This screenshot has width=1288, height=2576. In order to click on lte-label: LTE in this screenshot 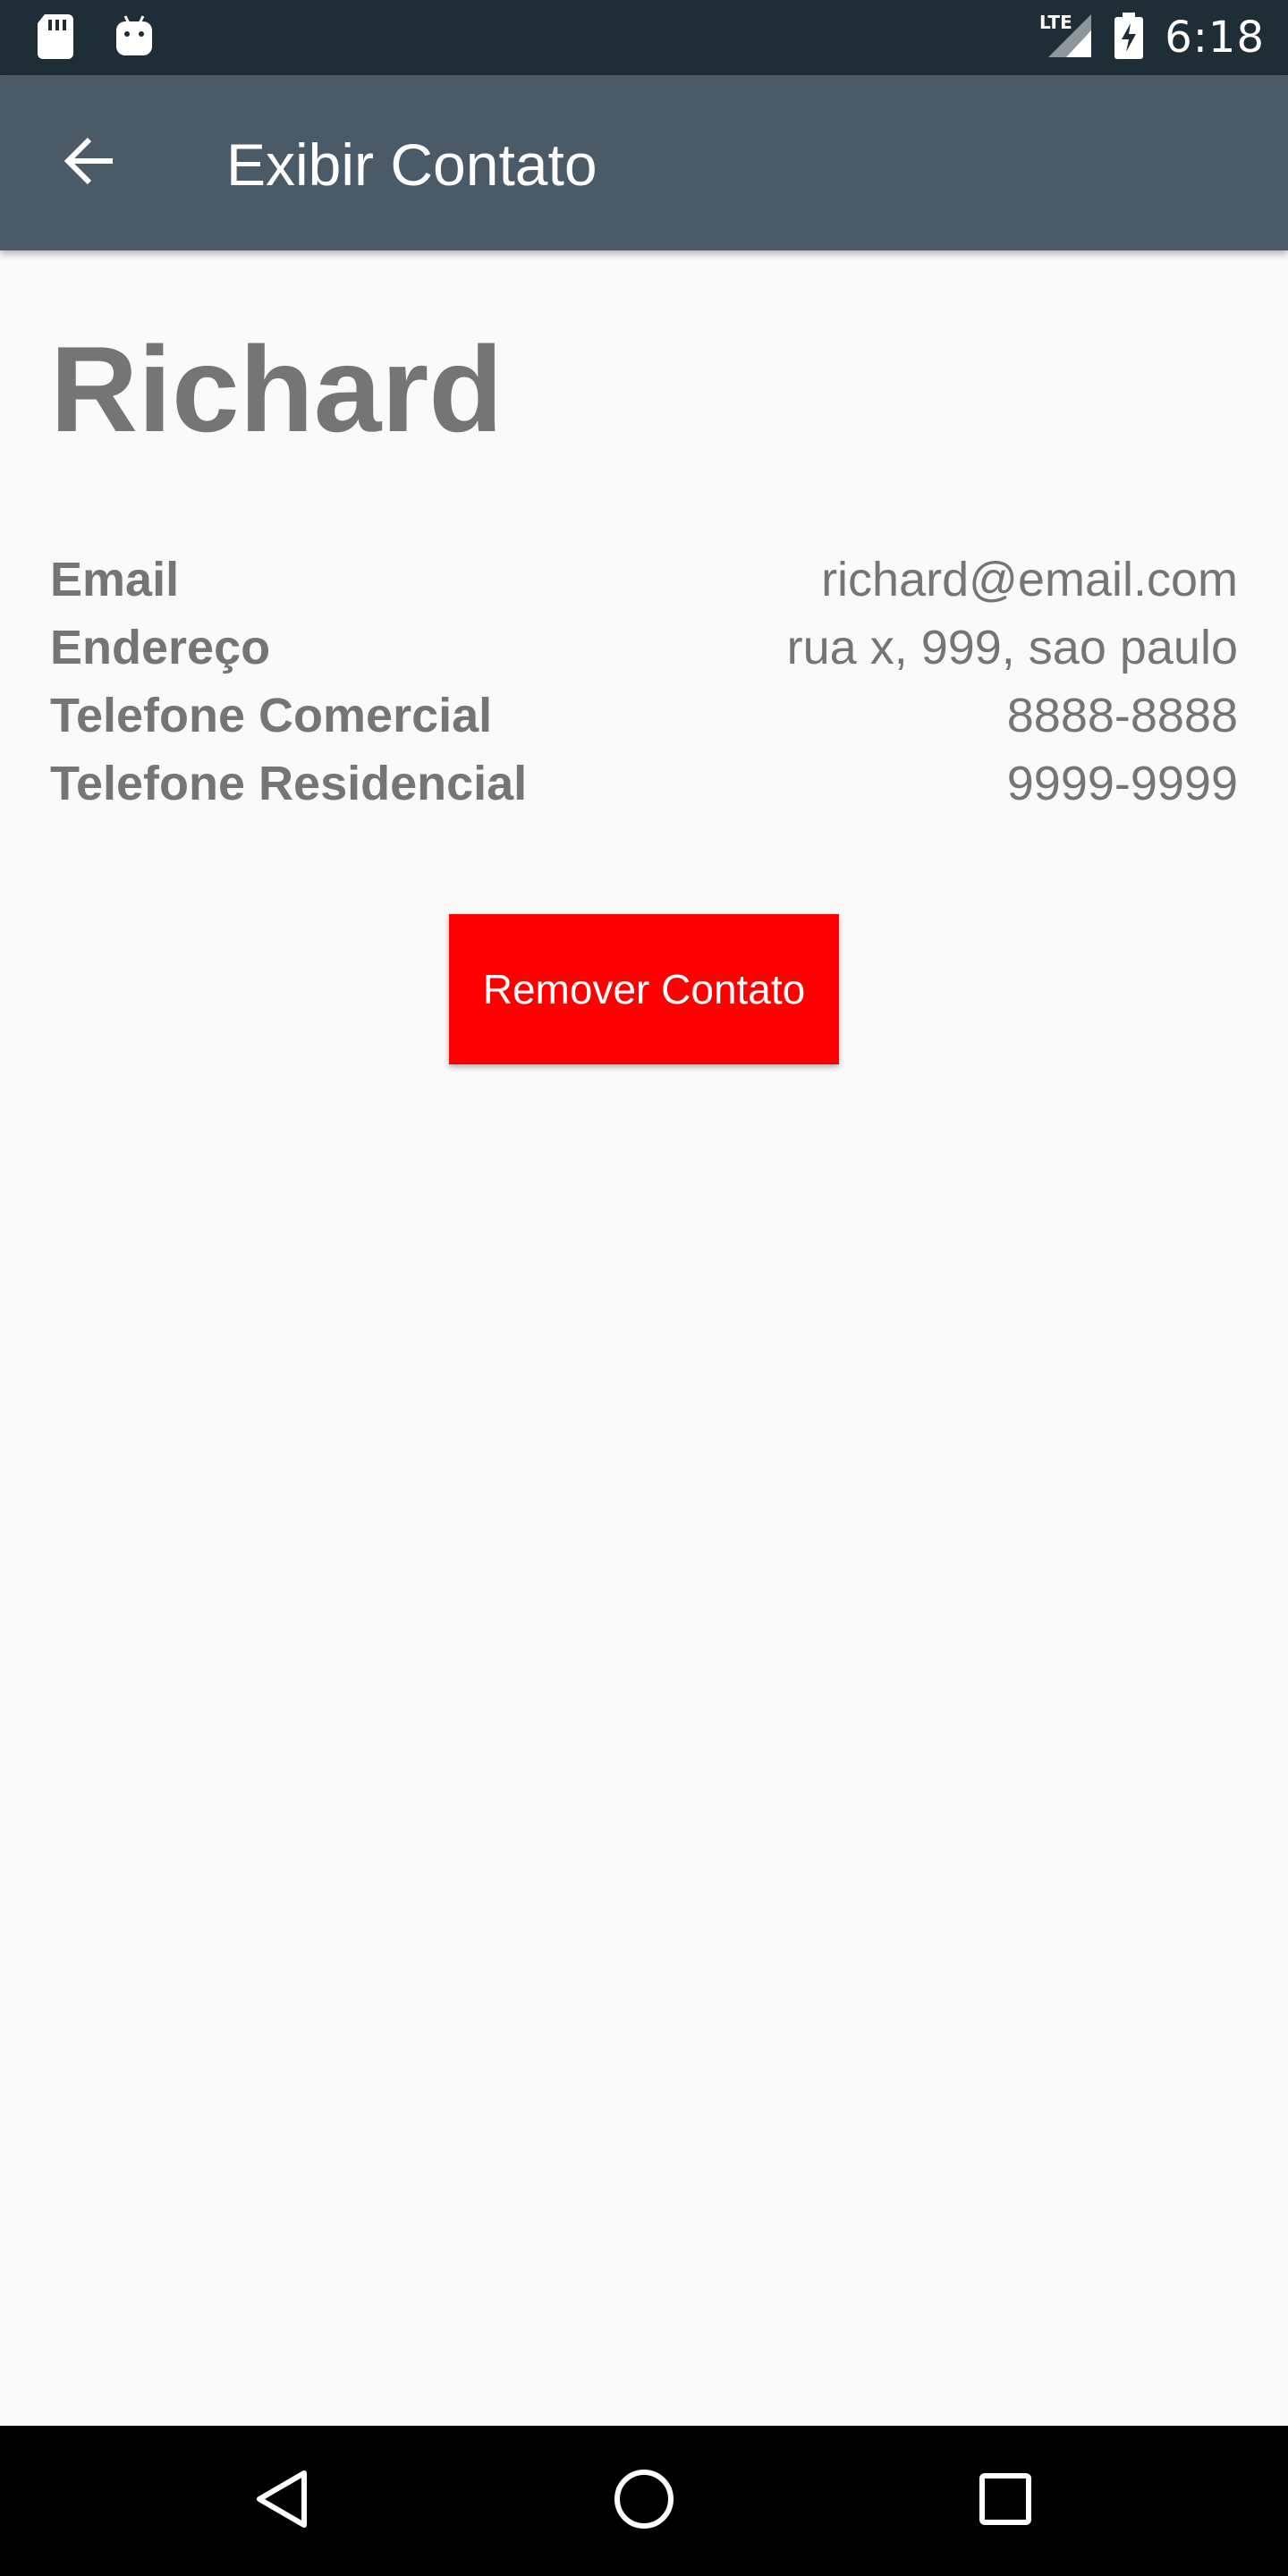, I will do `click(1055, 22)`.